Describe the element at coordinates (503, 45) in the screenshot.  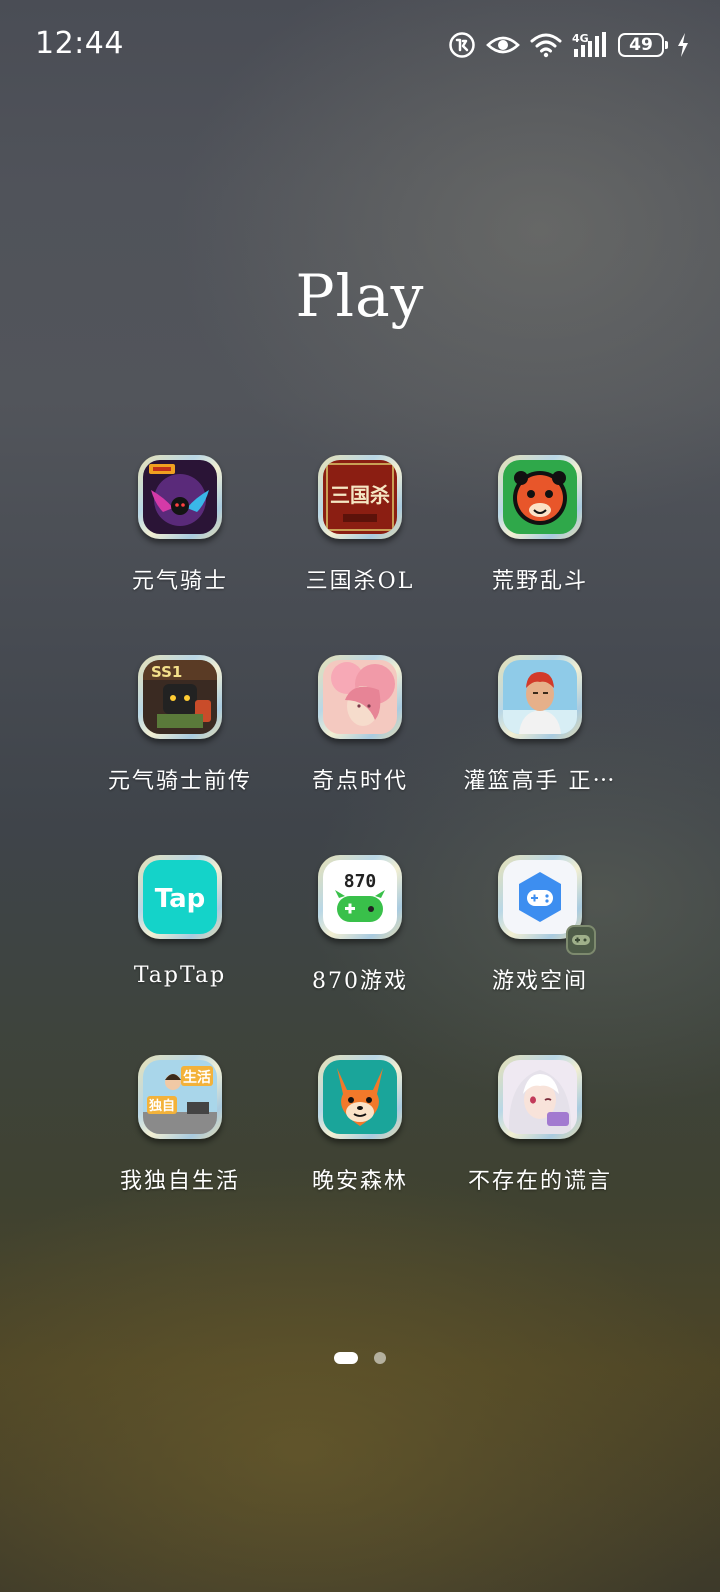
I see `eye-comfort-icon` at that location.